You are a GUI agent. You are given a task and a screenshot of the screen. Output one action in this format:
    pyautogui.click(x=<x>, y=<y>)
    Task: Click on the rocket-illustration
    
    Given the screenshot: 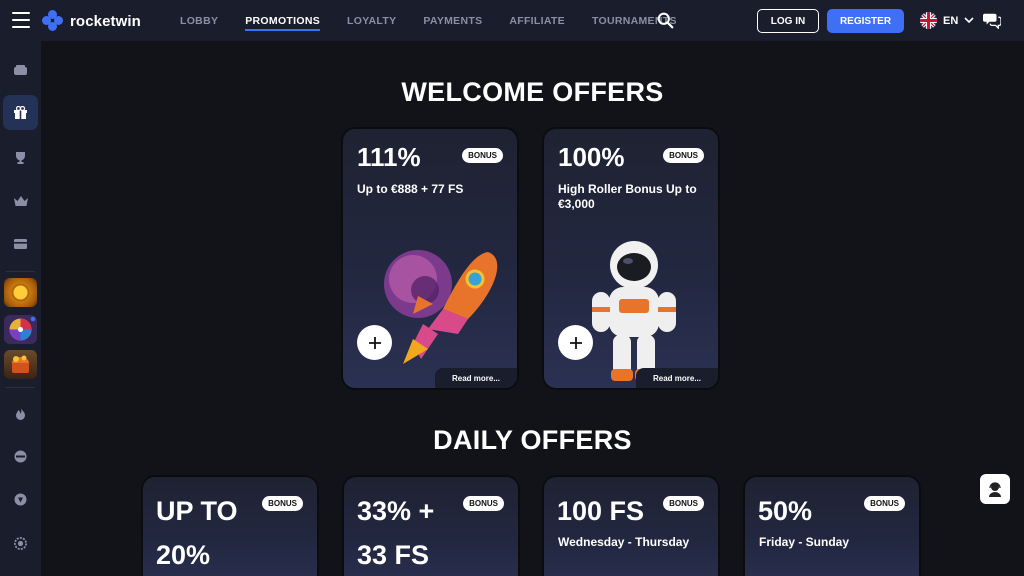 What is the action you would take?
    pyautogui.click(x=441, y=307)
    